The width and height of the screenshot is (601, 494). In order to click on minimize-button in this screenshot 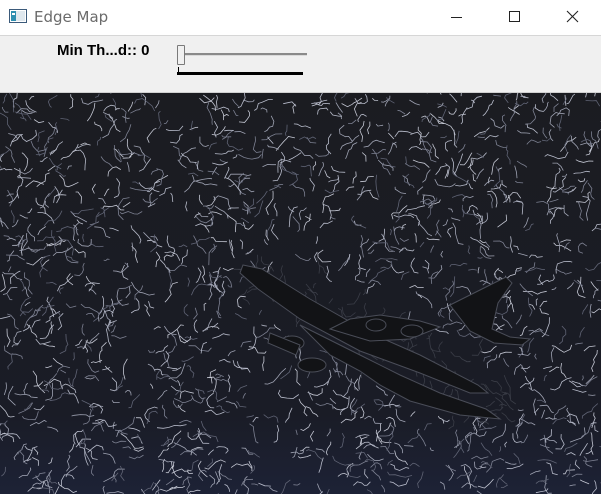, I will do `click(456, 17)`.